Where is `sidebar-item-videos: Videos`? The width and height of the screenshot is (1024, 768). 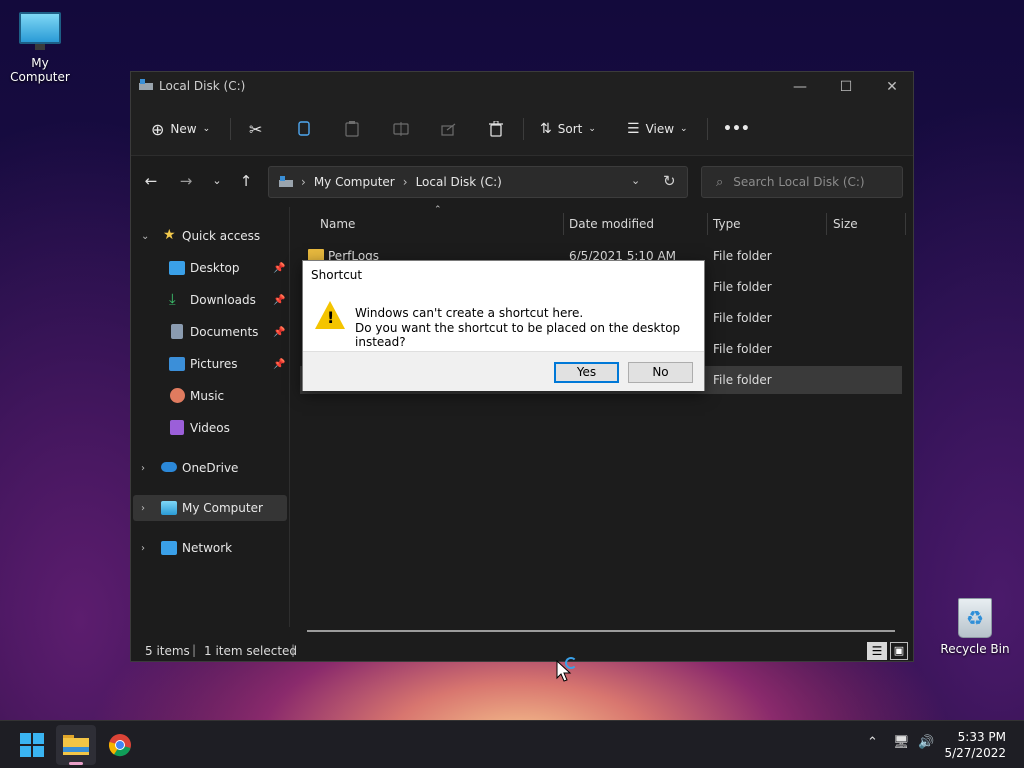
sidebar-item-videos: Videos is located at coordinates (210, 428).